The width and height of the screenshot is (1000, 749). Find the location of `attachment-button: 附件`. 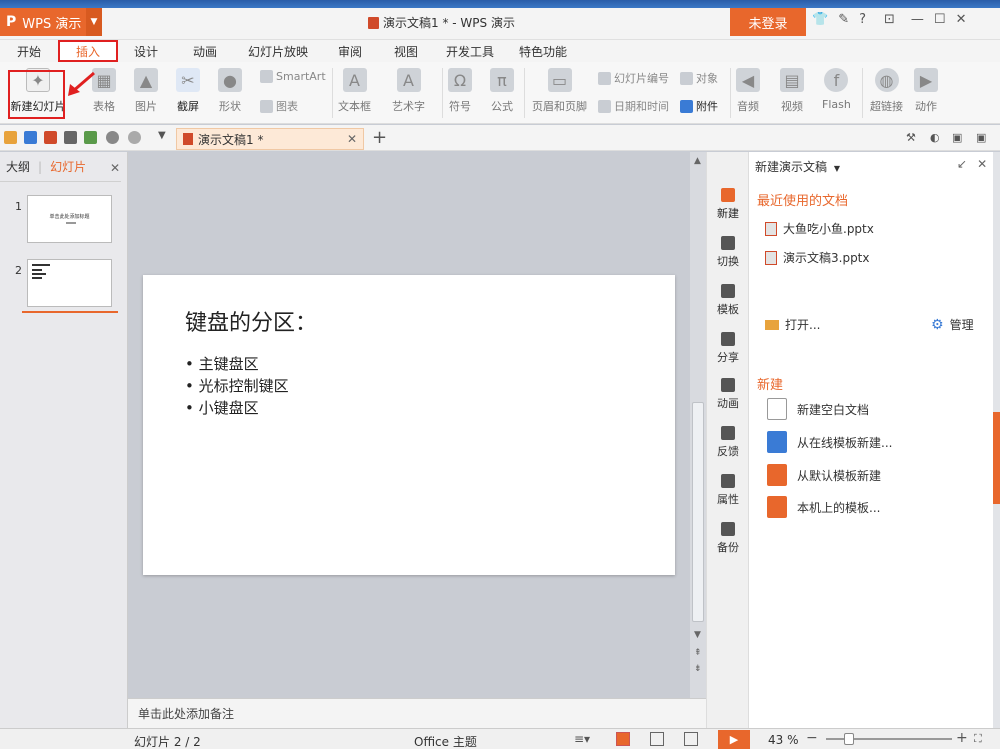

attachment-button: 附件 is located at coordinates (699, 106).